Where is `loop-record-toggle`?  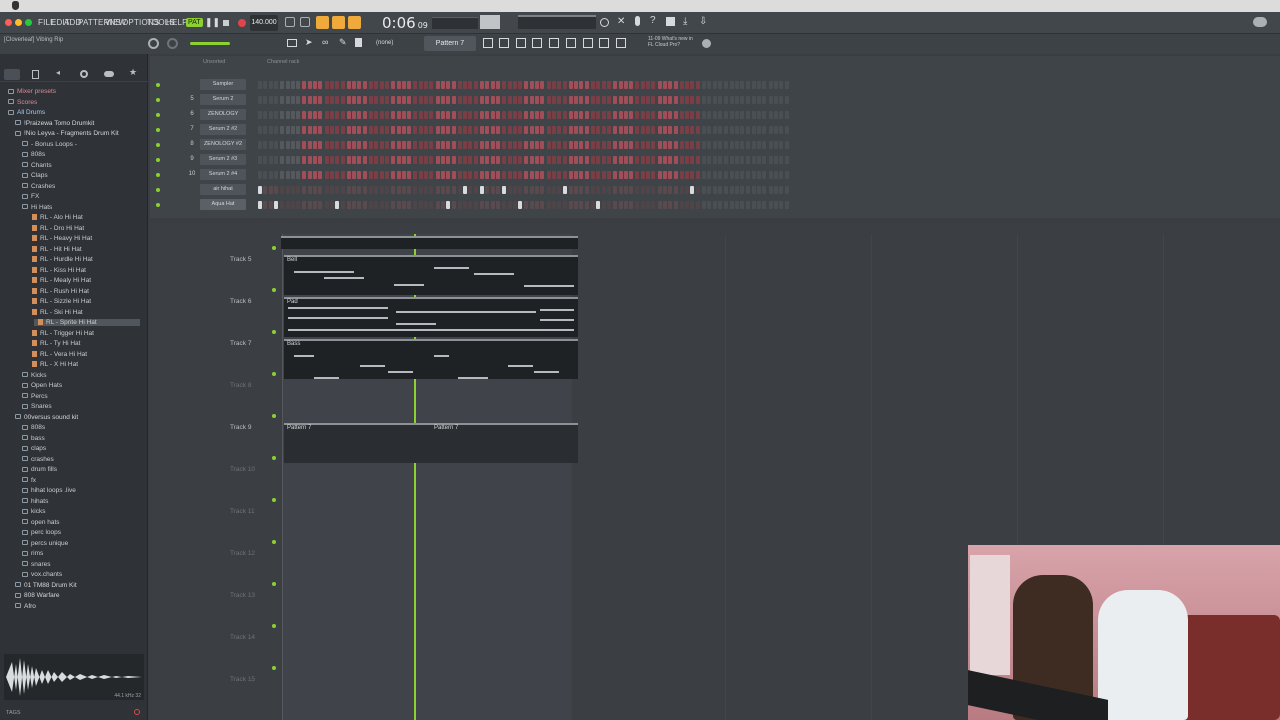
loop-record-toggle is located at coordinates (354, 22).